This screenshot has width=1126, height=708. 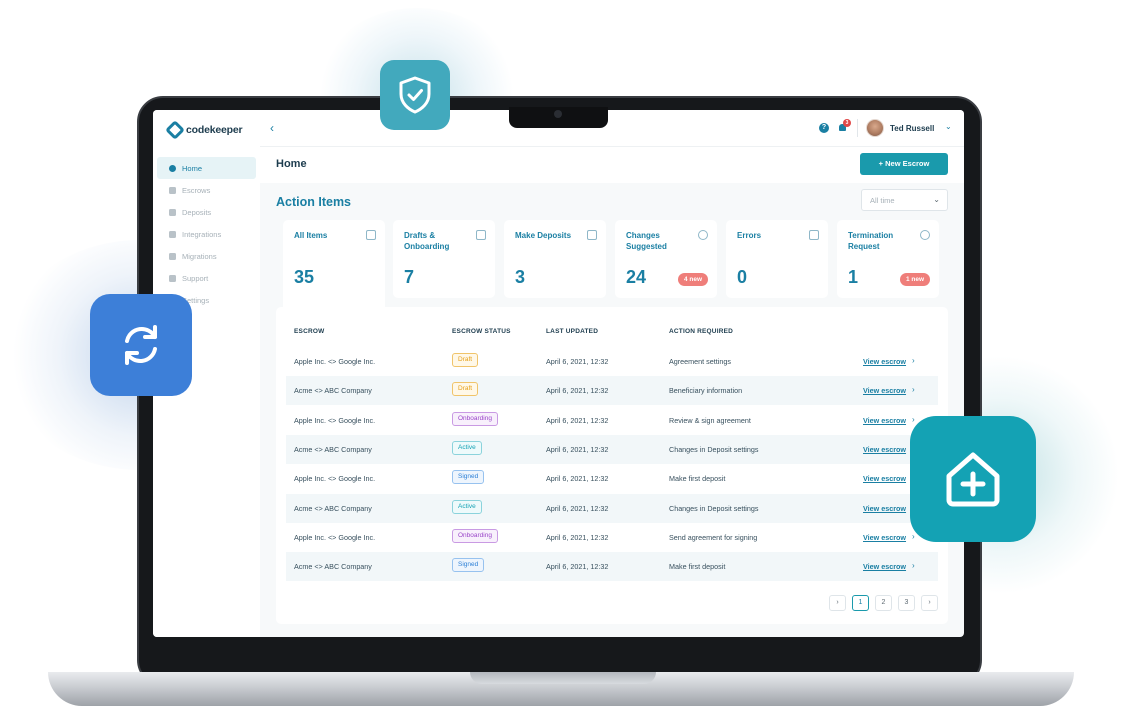 What do you see at coordinates (543, 235) in the screenshot?
I see `card-label: Make Deposits` at bounding box center [543, 235].